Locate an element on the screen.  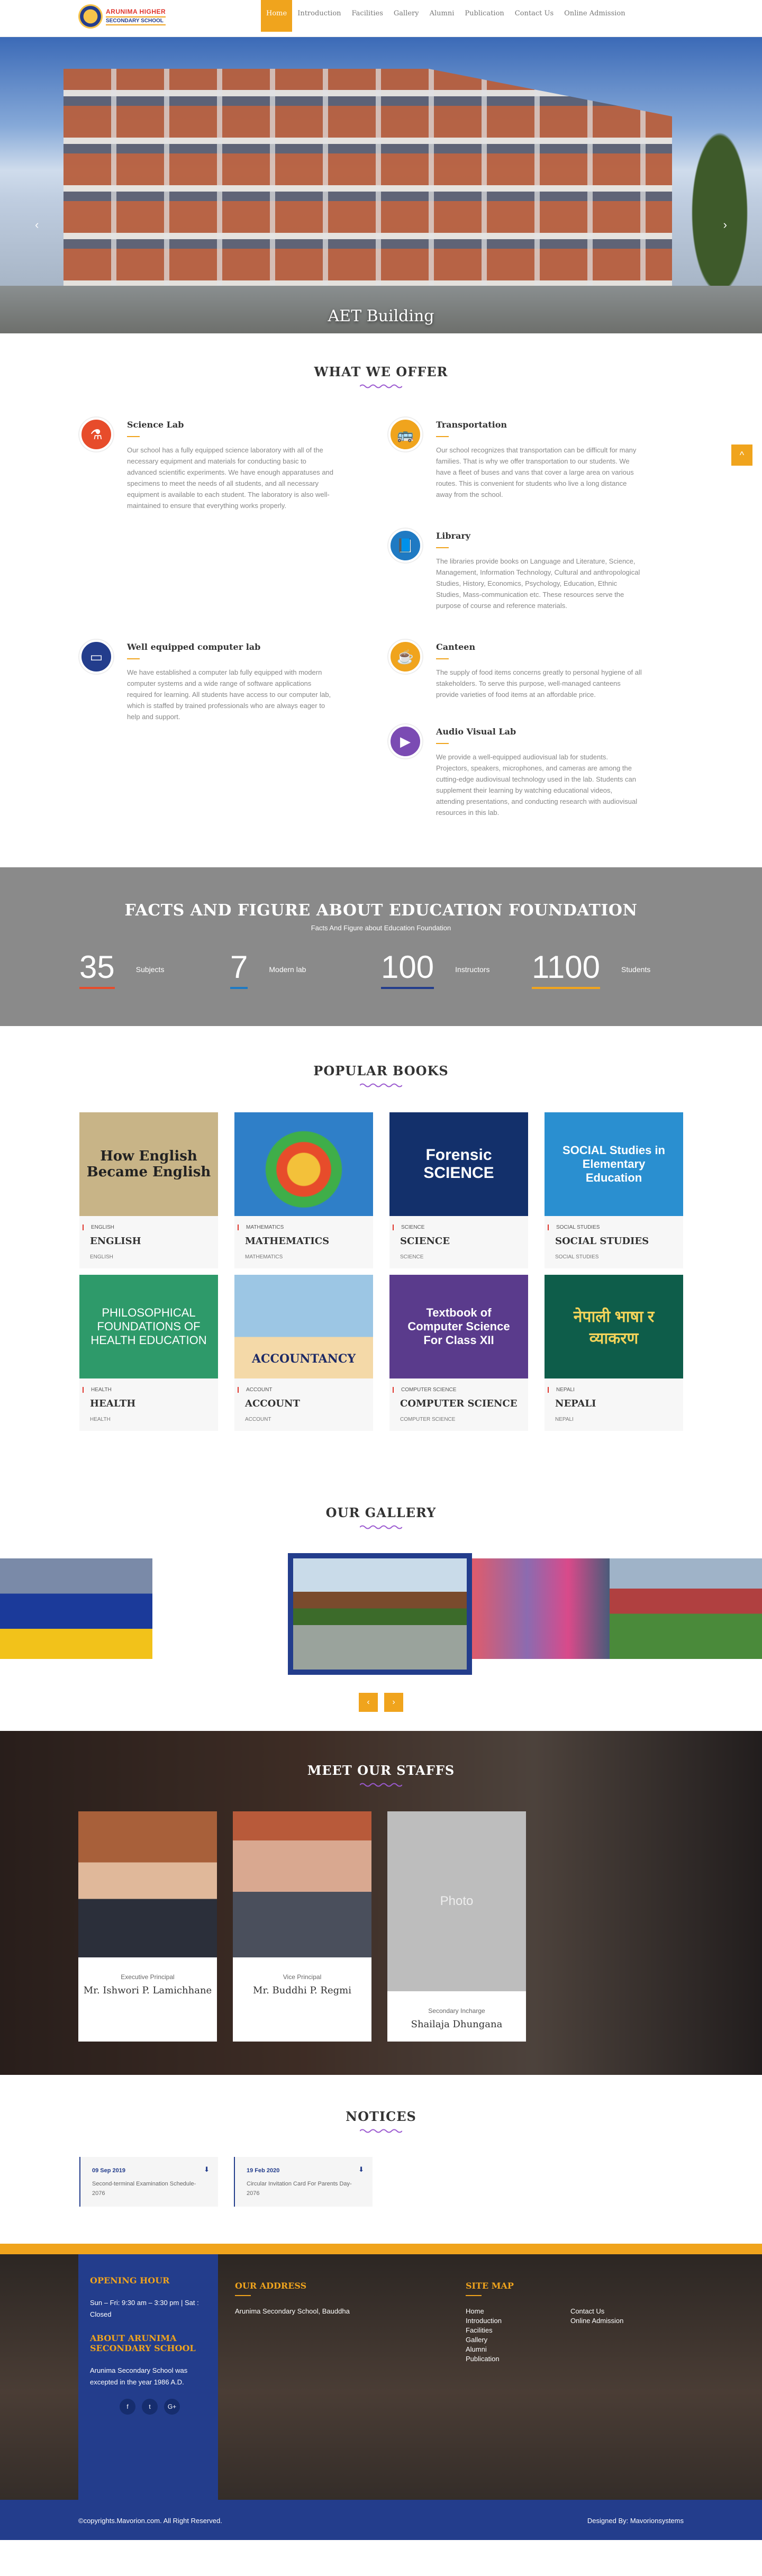
offer-title: Transportation is located at coordinates (471, 425).